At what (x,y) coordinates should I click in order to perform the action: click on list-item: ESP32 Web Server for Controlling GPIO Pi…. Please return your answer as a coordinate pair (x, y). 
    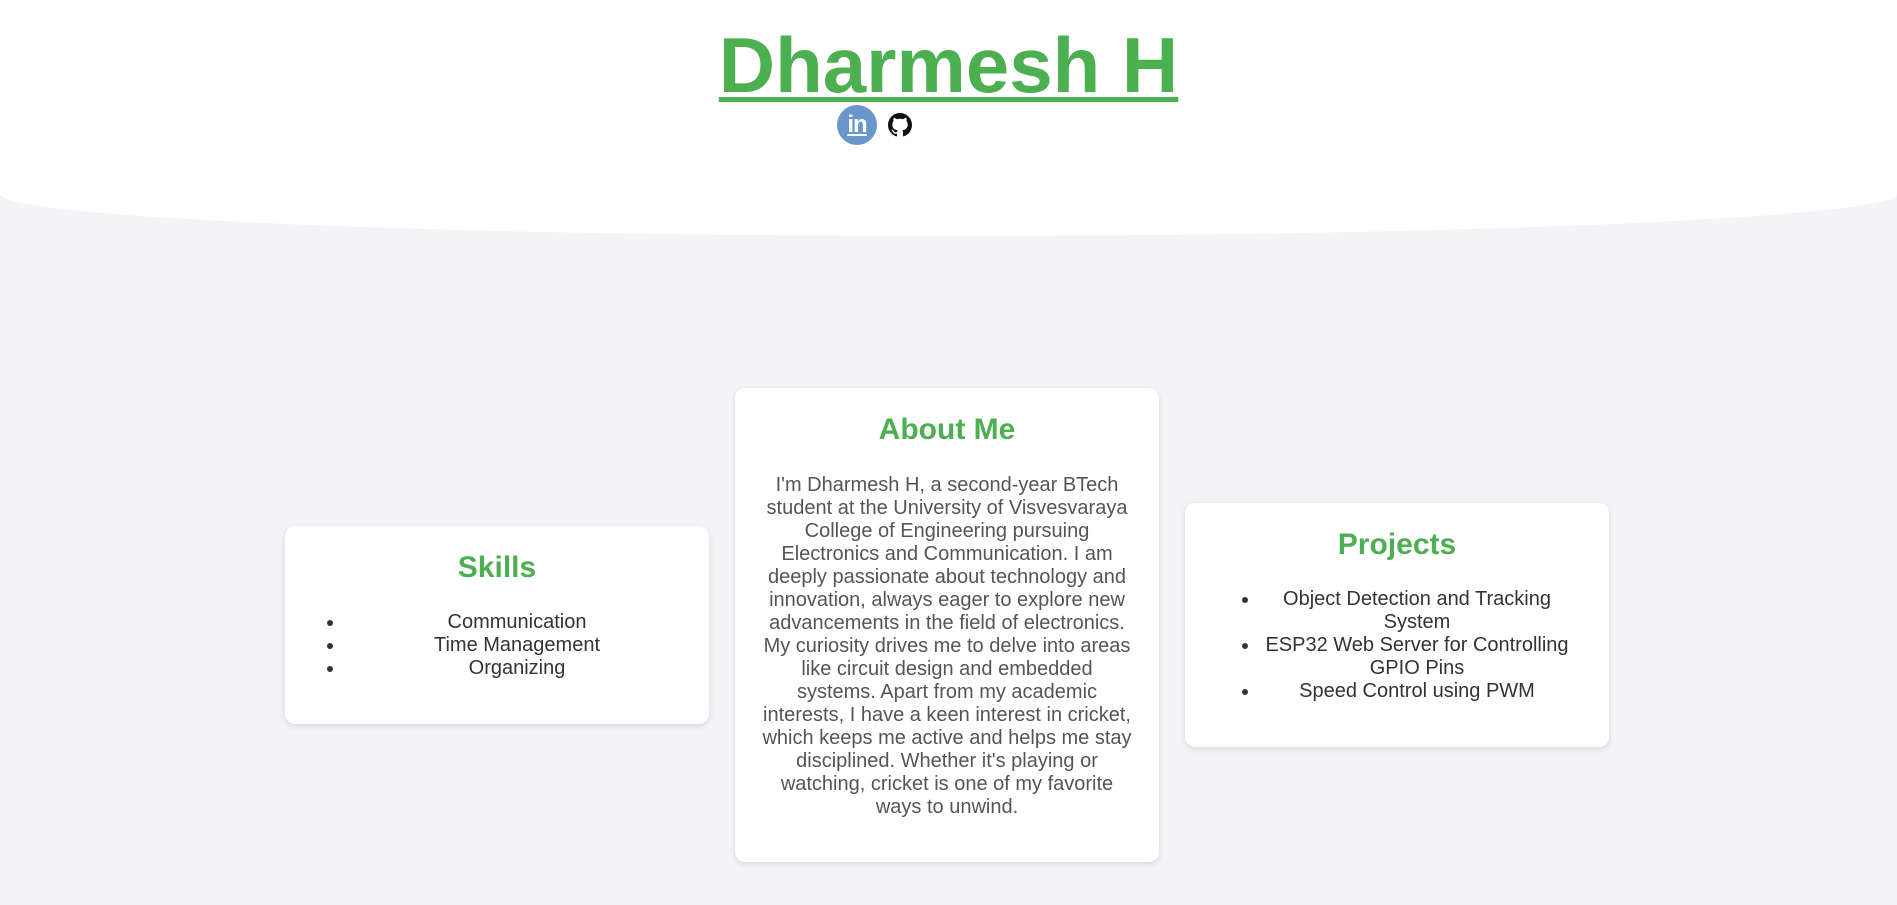
    Looking at the image, I should click on (1417, 657).